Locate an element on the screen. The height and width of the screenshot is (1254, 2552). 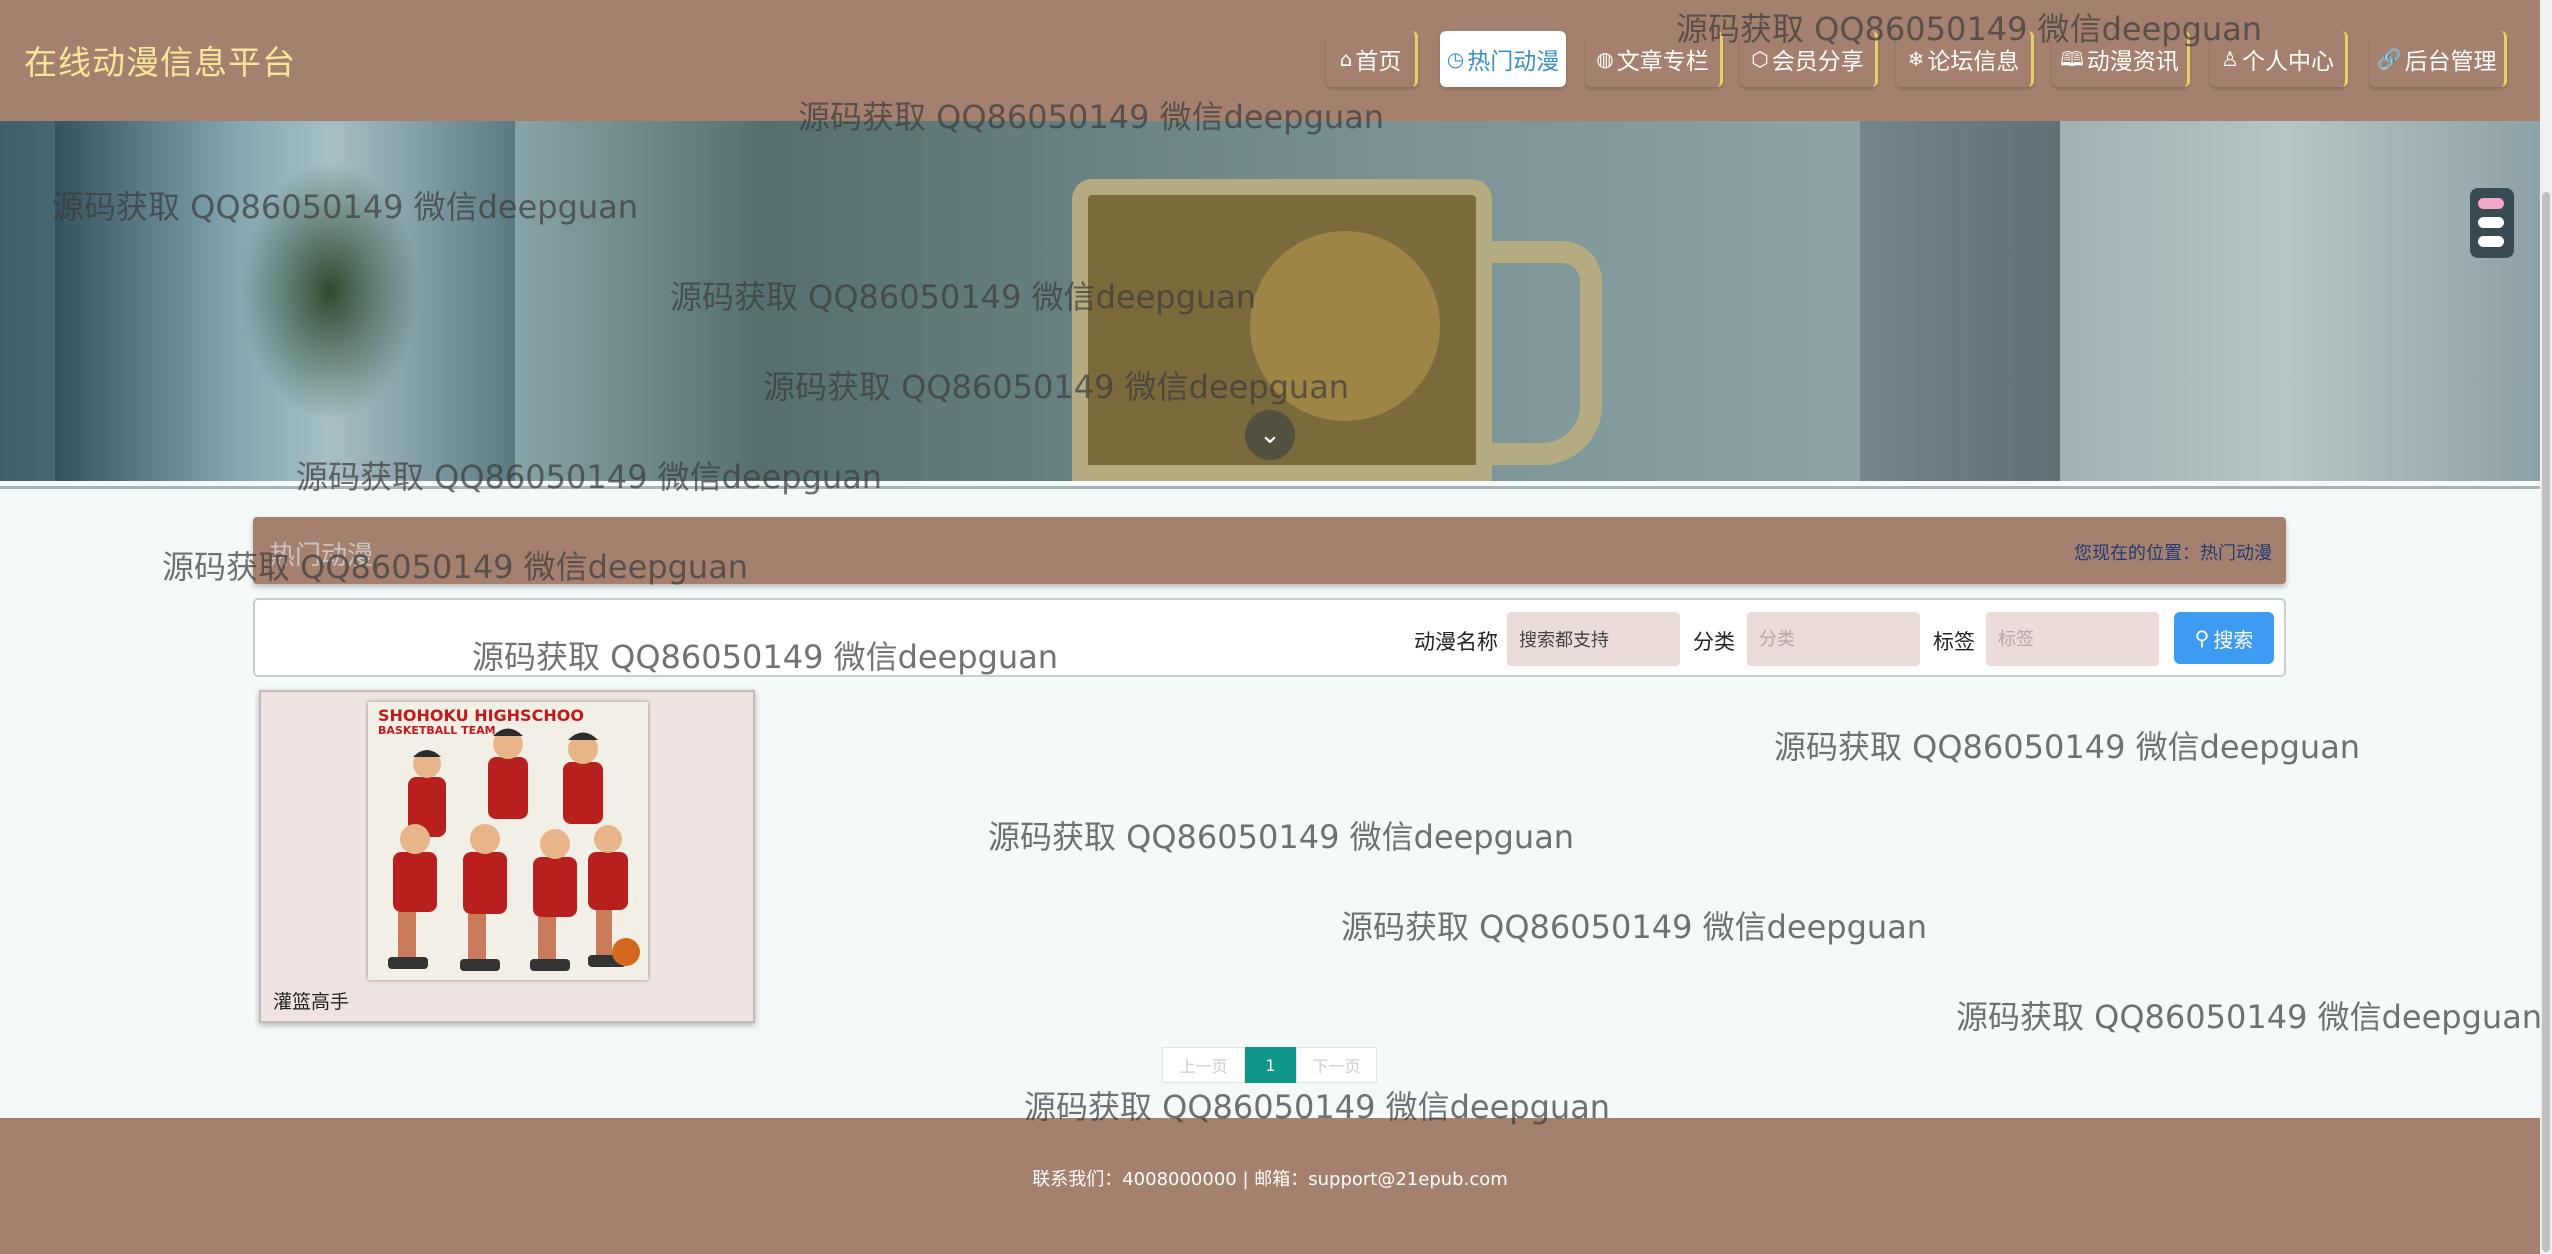
snowflake-icon: ❄ is located at coordinates (1916, 59).